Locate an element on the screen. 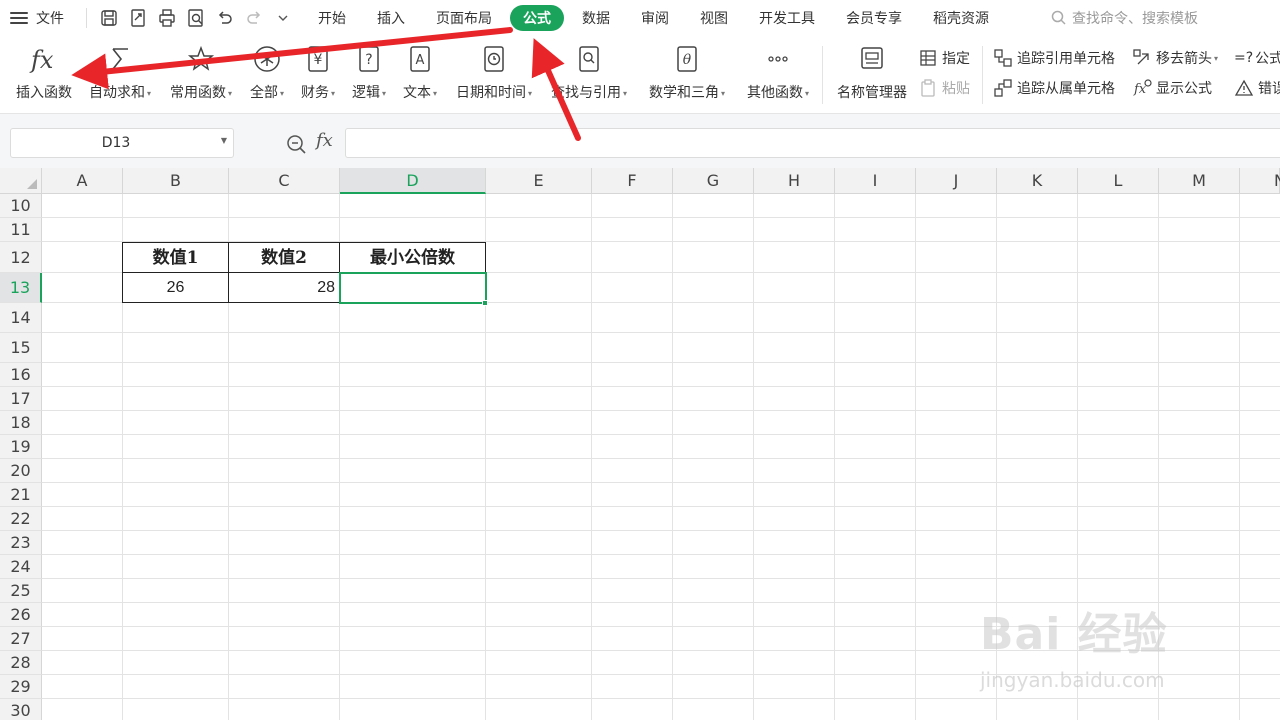  column-header-e: E is located at coordinates (539, 181).